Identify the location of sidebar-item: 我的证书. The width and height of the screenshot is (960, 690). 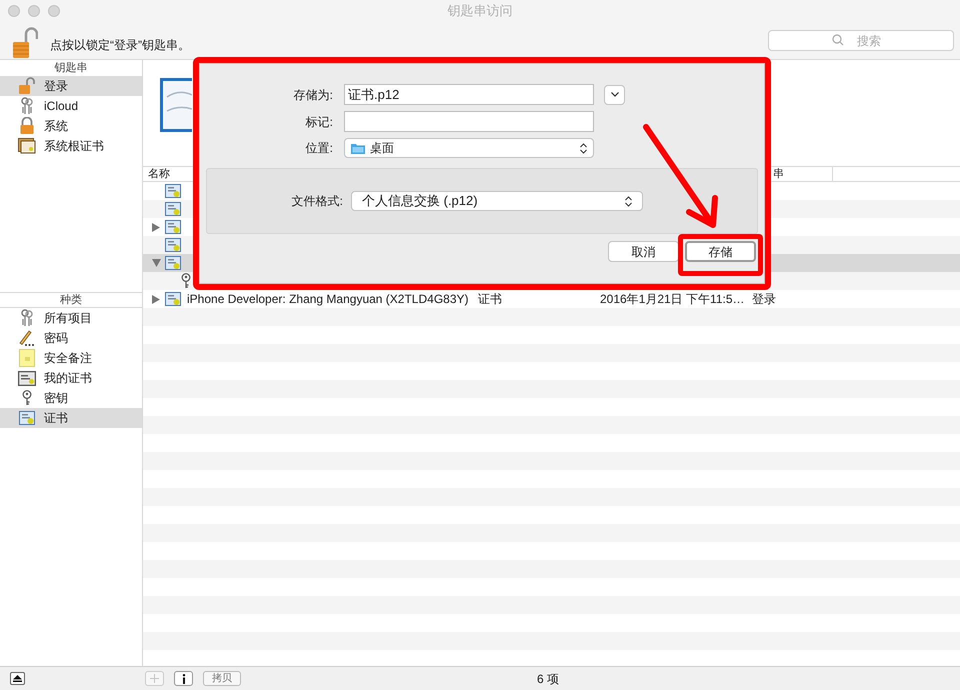
(71, 378).